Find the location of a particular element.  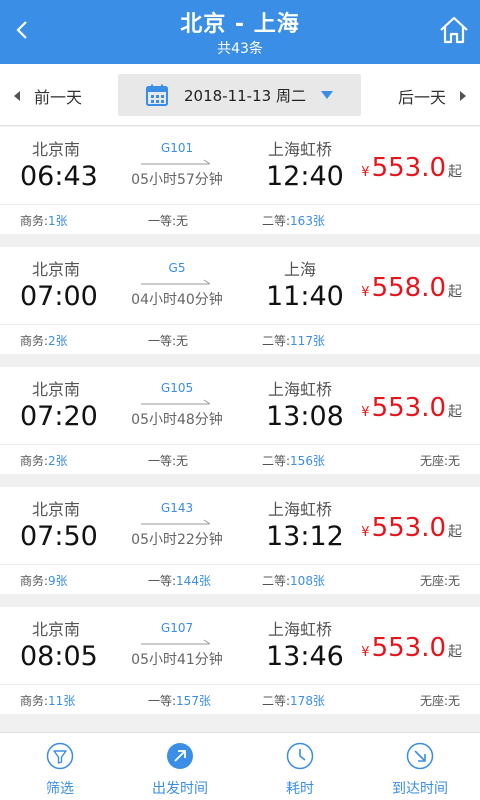

trip-duration: 04小时40分钟 is located at coordinates (177, 300).